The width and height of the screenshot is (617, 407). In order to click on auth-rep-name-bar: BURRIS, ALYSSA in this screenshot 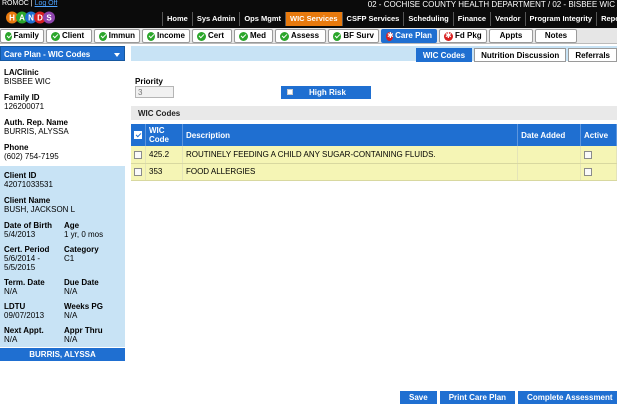, I will do `click(62, 354)`.